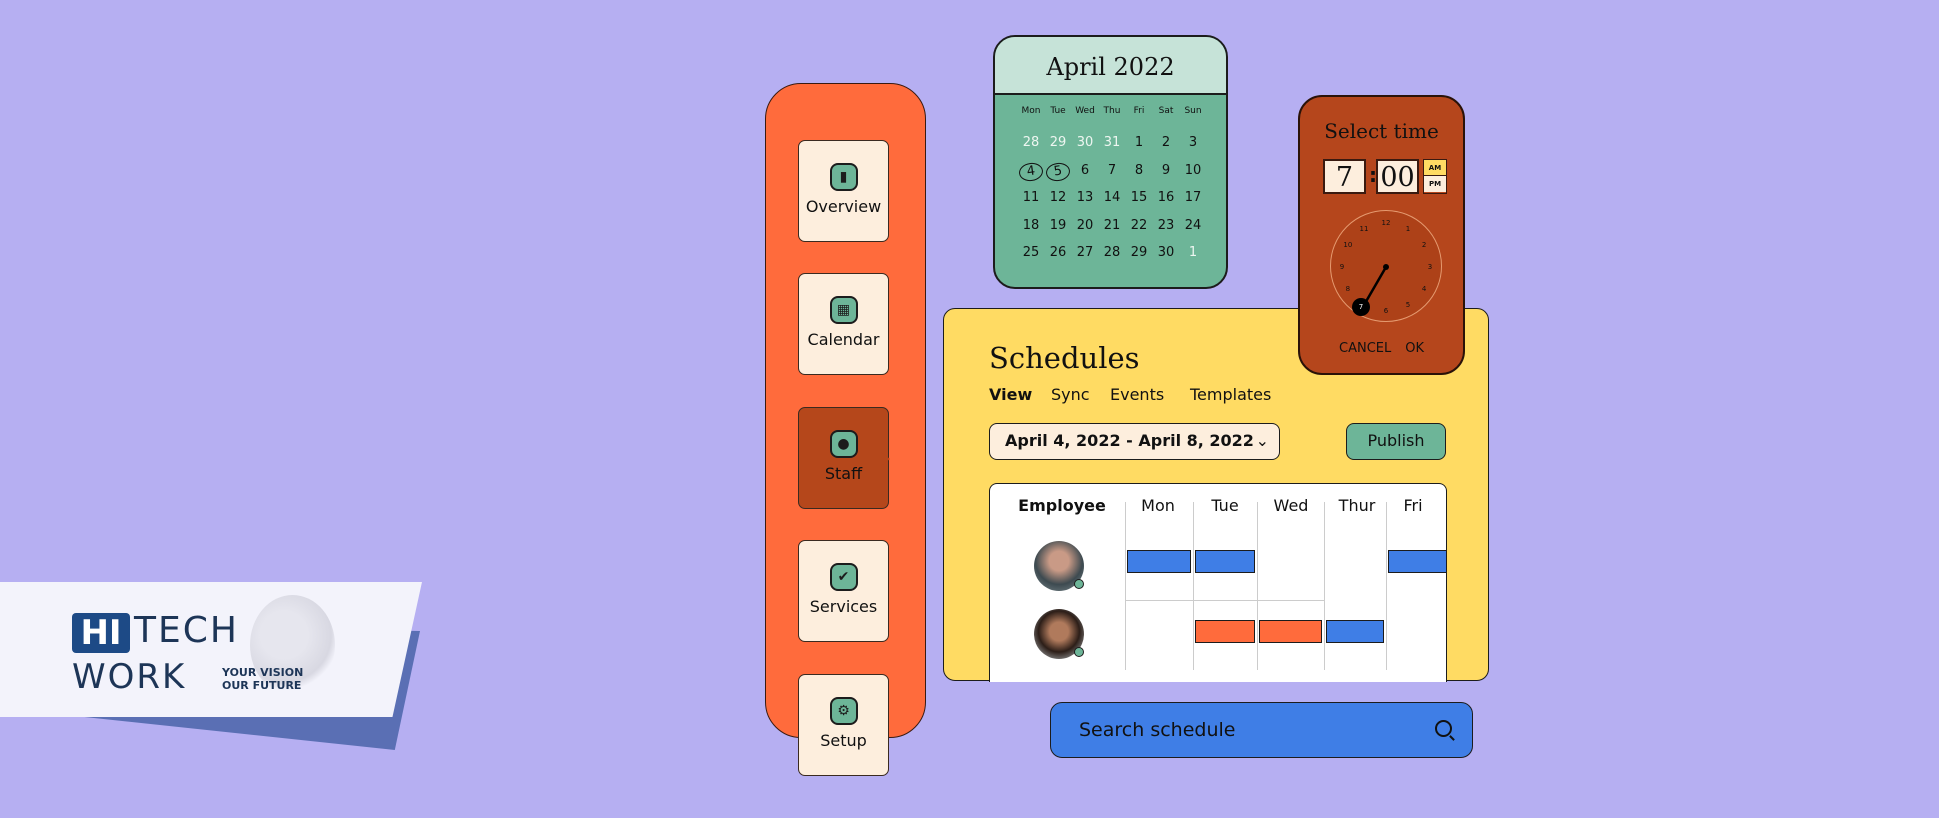 This screenshot has height=818, width=1939. I want to click on clock-number-8: 8, so click(1348, 289).